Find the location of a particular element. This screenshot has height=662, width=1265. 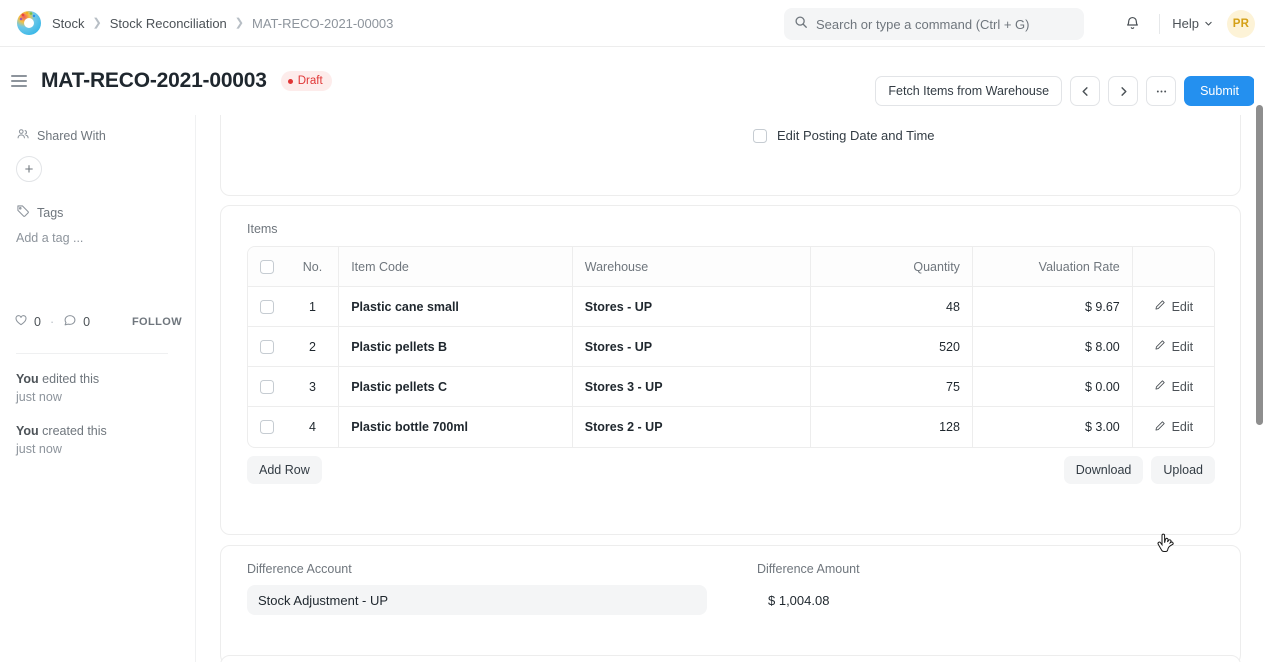

difference-account-field: Difference Account Stock Adjustment - UP is located at coordinates (477, 588).